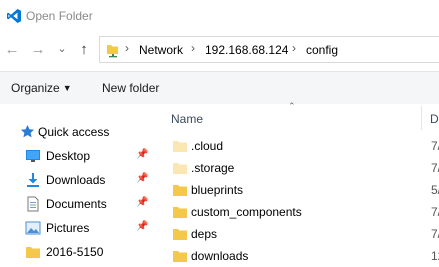  What do you see at coordinates (434, 119) in the screenshot?
I see `column-header-date: D` at bounding box center [434, 119].